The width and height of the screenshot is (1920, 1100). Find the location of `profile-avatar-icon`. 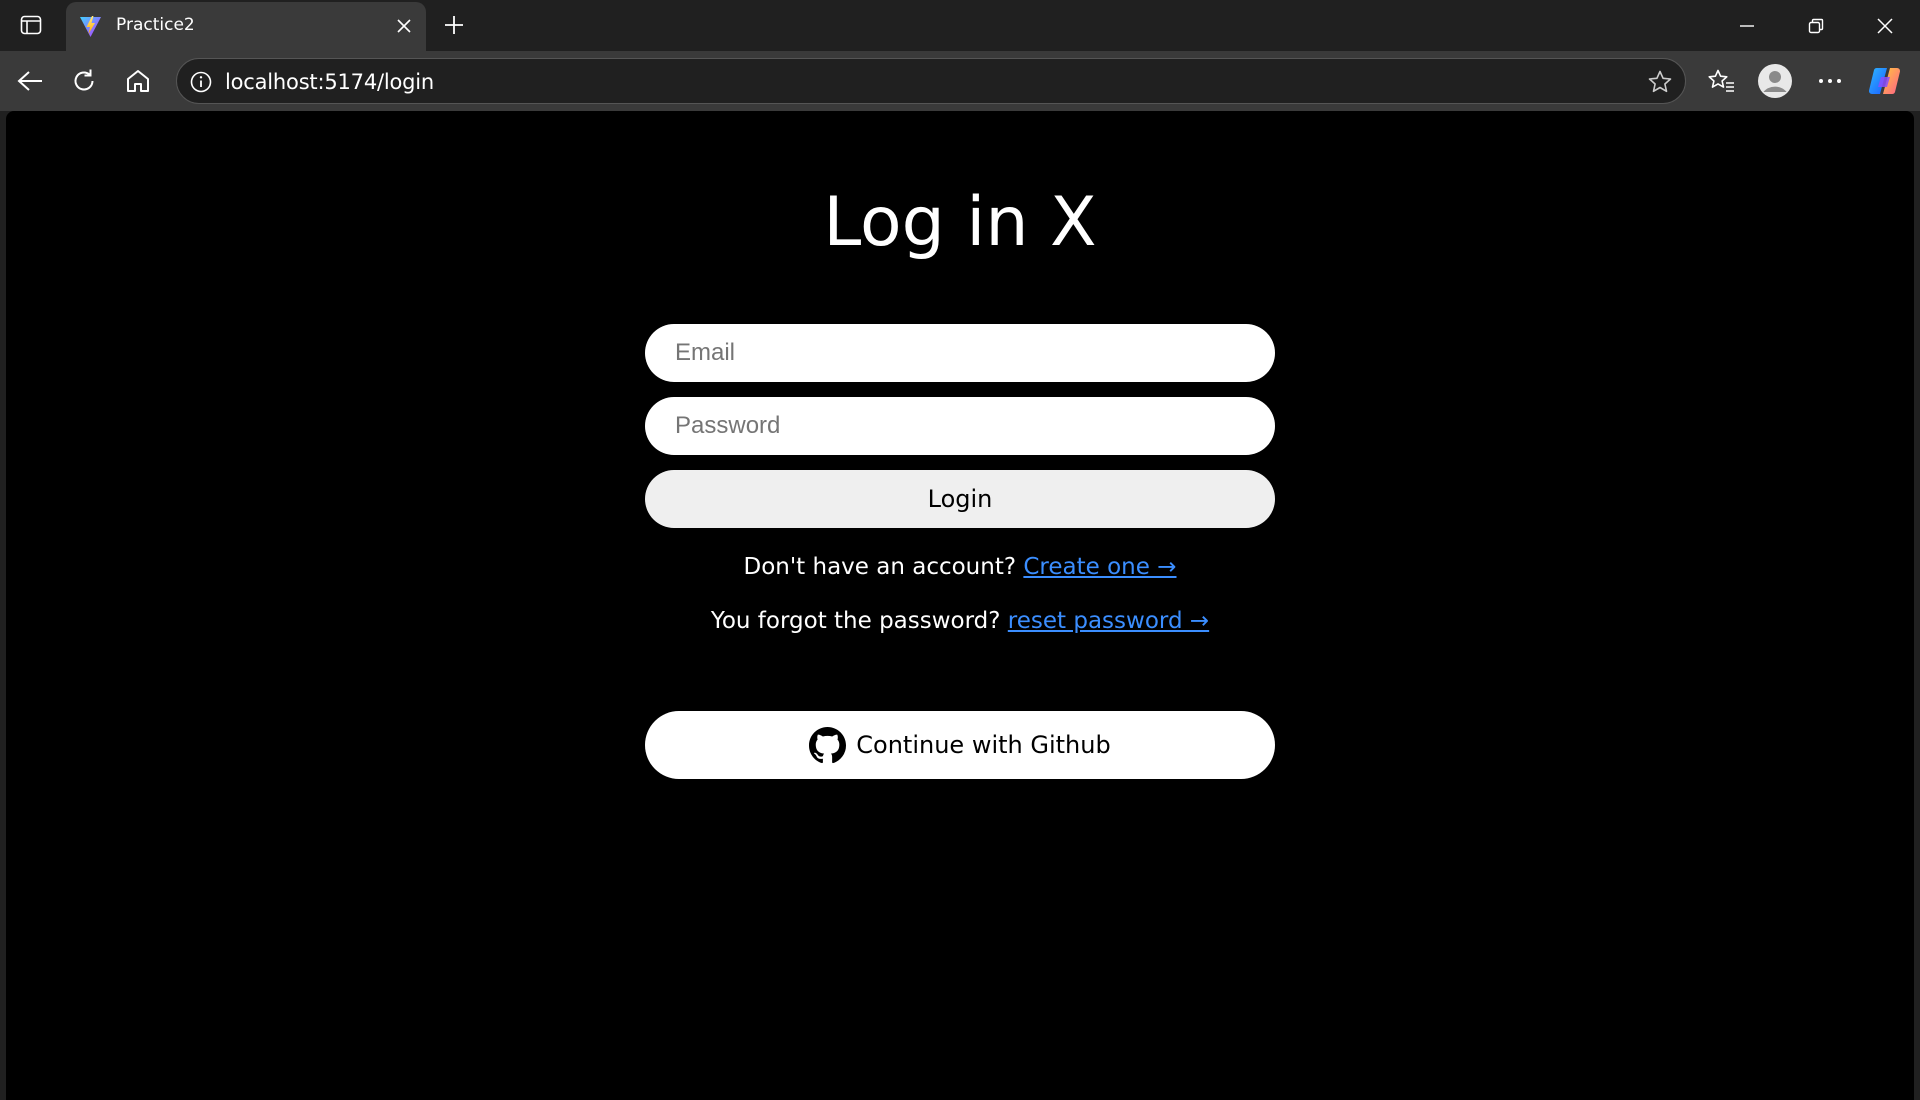

profile-avatar-icon is located at coordinates (1775, 81).